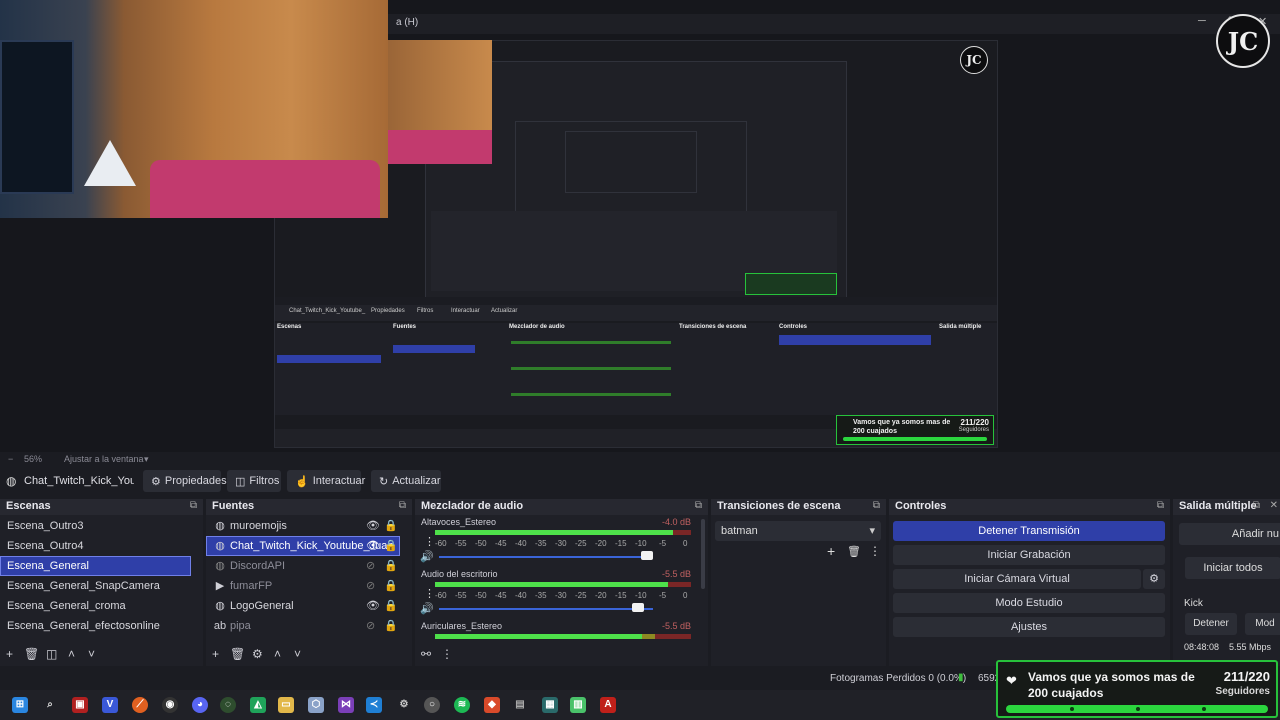  I want to click on minimize-icon: ─, so click(1202, 21).